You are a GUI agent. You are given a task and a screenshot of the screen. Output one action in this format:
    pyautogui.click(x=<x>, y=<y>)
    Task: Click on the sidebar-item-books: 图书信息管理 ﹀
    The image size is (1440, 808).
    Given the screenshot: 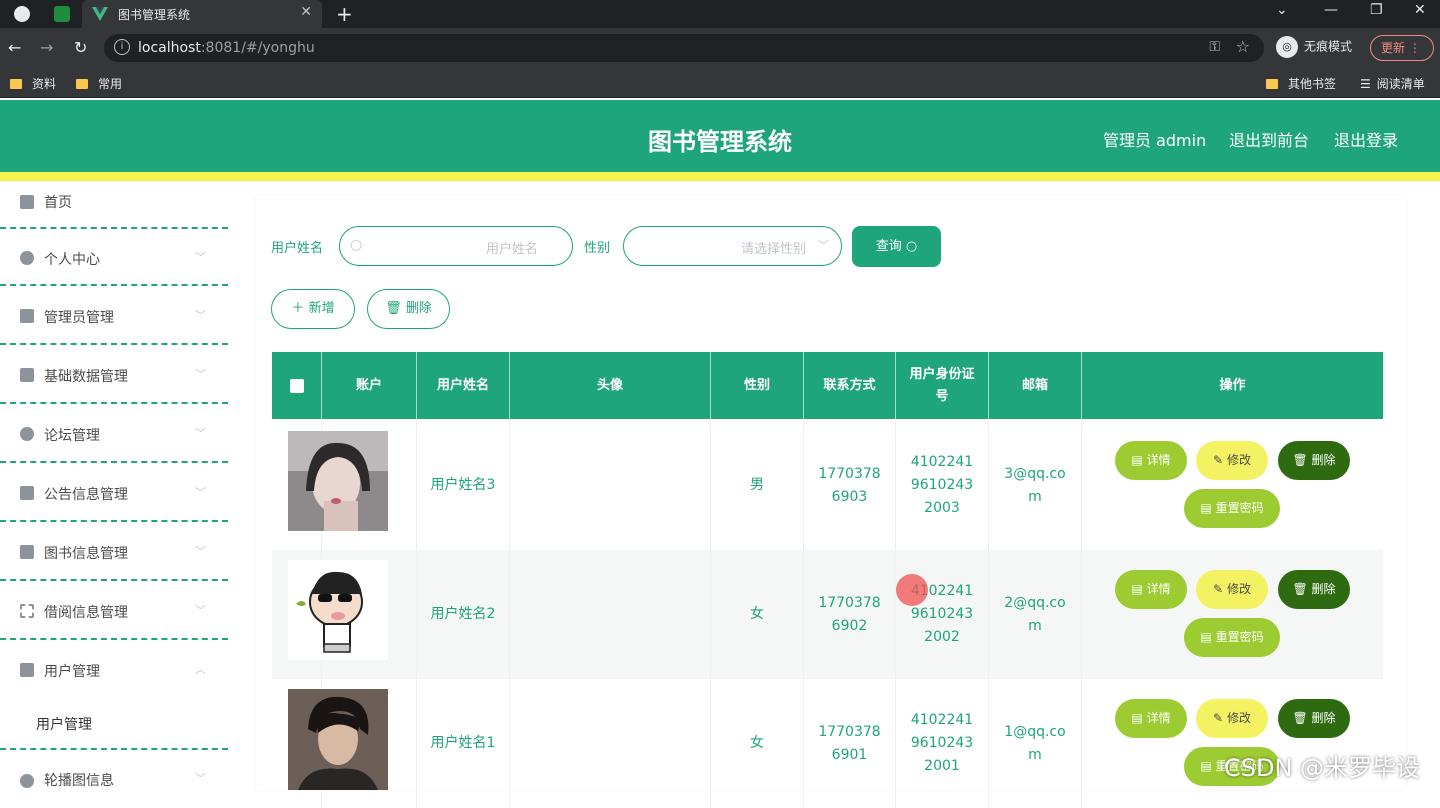 What is the action you would take?
    pyautogui.click(x=114, y=551)
    